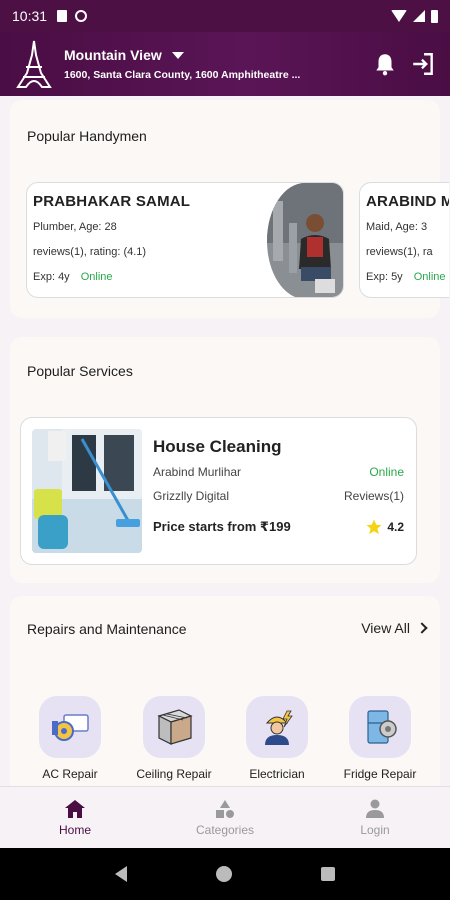 This screenshot has height=900, width=450. I want to click on category-electrician: Electrician, so click(277, 738).